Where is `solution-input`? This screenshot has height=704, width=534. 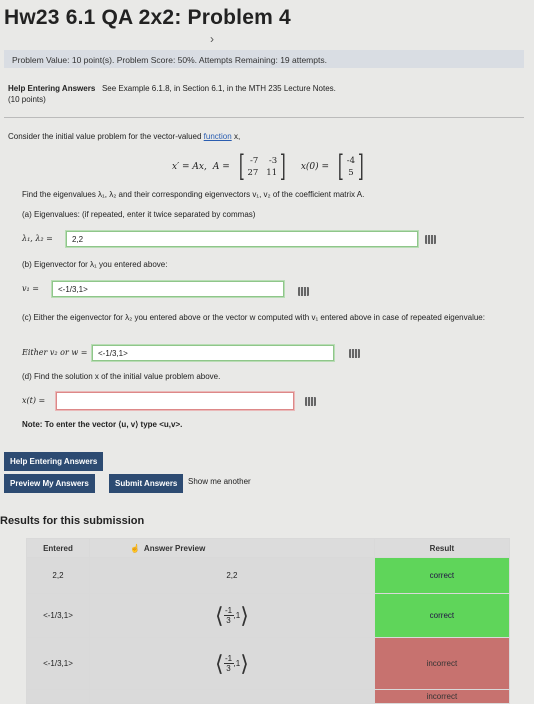 solution-input is located at coordinates (175, 401).